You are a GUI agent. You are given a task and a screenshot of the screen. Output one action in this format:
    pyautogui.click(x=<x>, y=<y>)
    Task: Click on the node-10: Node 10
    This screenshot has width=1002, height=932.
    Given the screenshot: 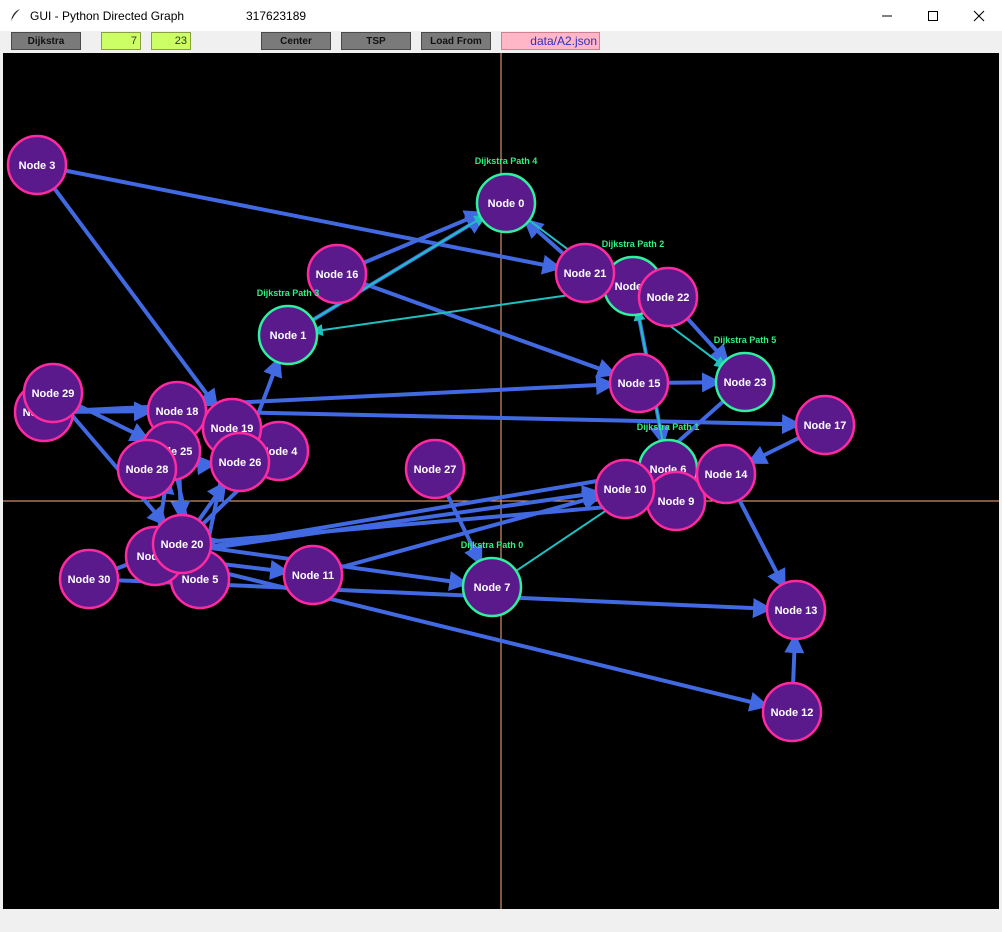 What is the action you would take?
    pyautogui.click(x=625, y=489)
    